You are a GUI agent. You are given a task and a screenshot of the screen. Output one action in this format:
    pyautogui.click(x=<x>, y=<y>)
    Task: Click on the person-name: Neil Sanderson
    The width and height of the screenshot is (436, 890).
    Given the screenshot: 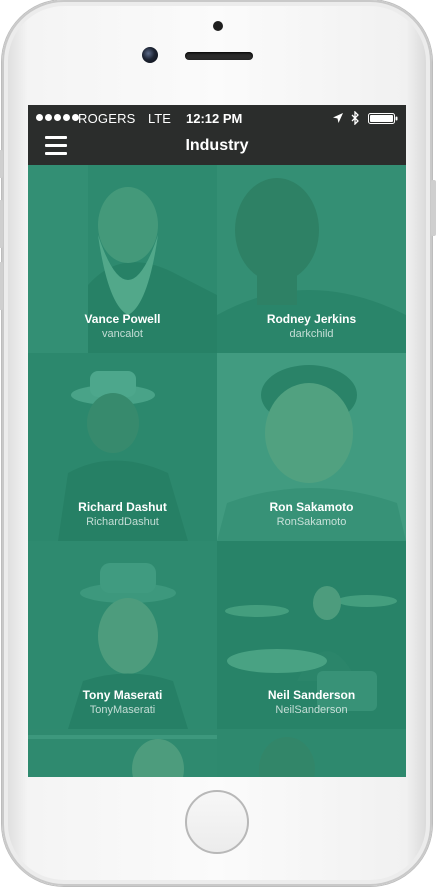 What is the action you would take?
    pyautogui.click(x=311, y=695)
    